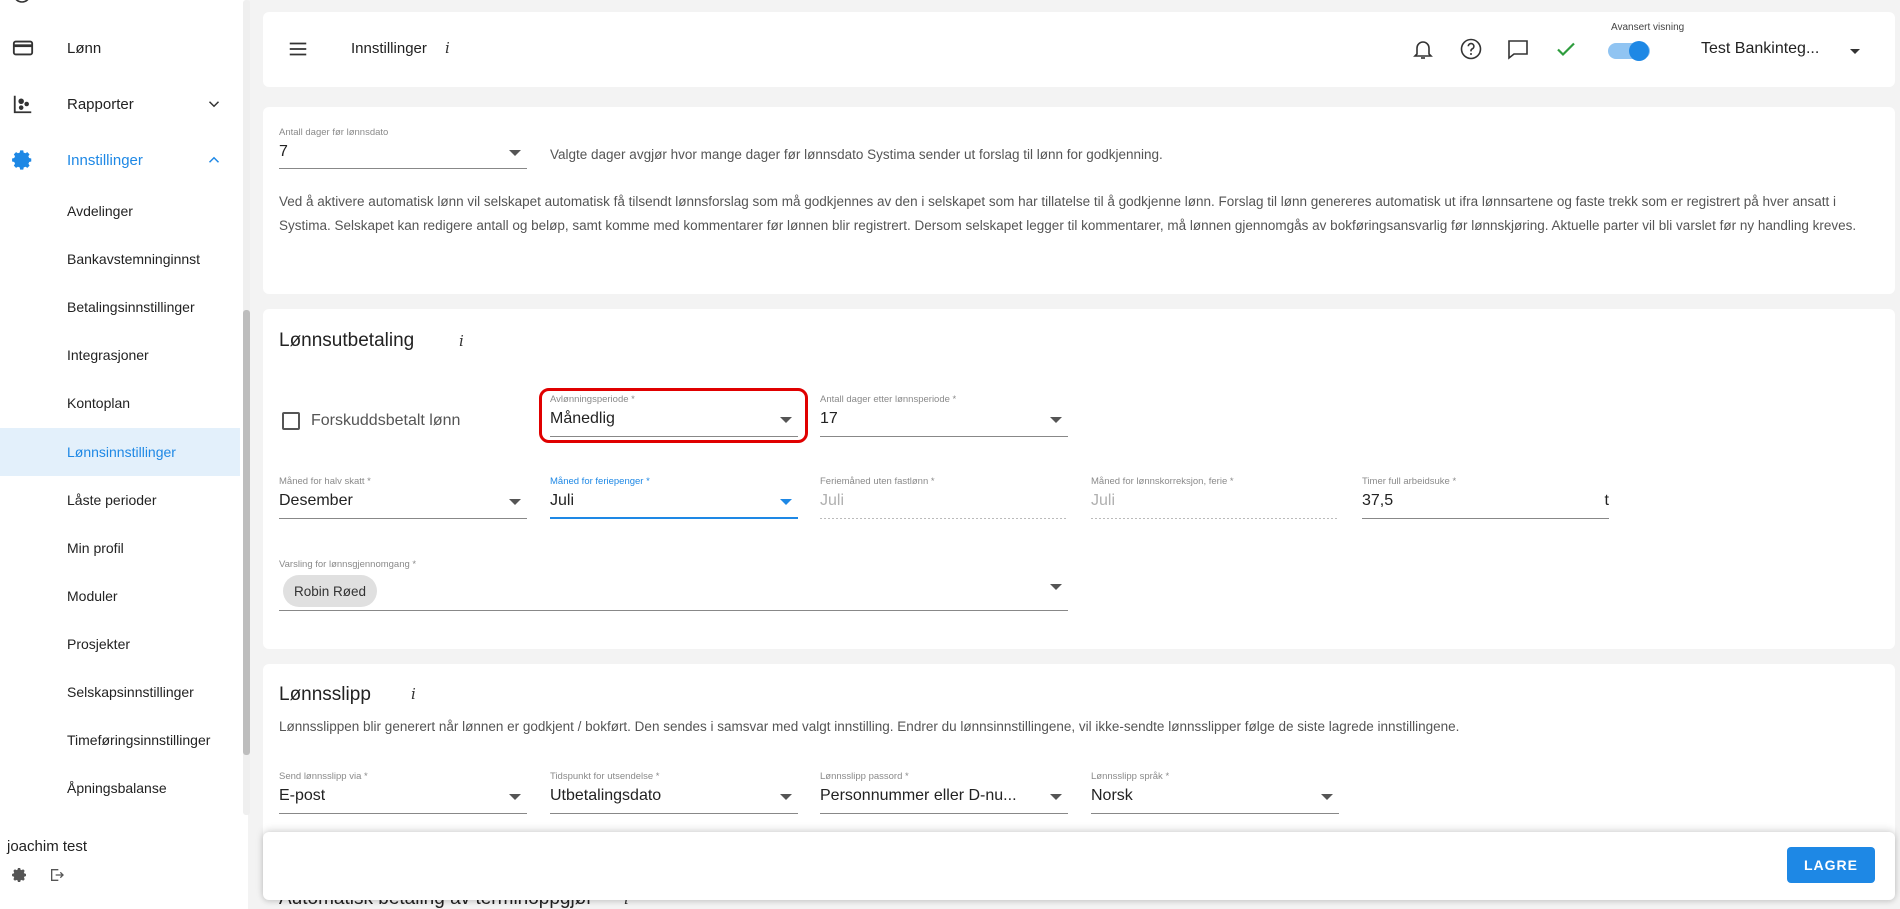 The width and height of the screenshot is (1900, 909). What do you see at coordinates (22, 1) in the screenshot?
I see `clock-icon` at bounding box center [22, 1].